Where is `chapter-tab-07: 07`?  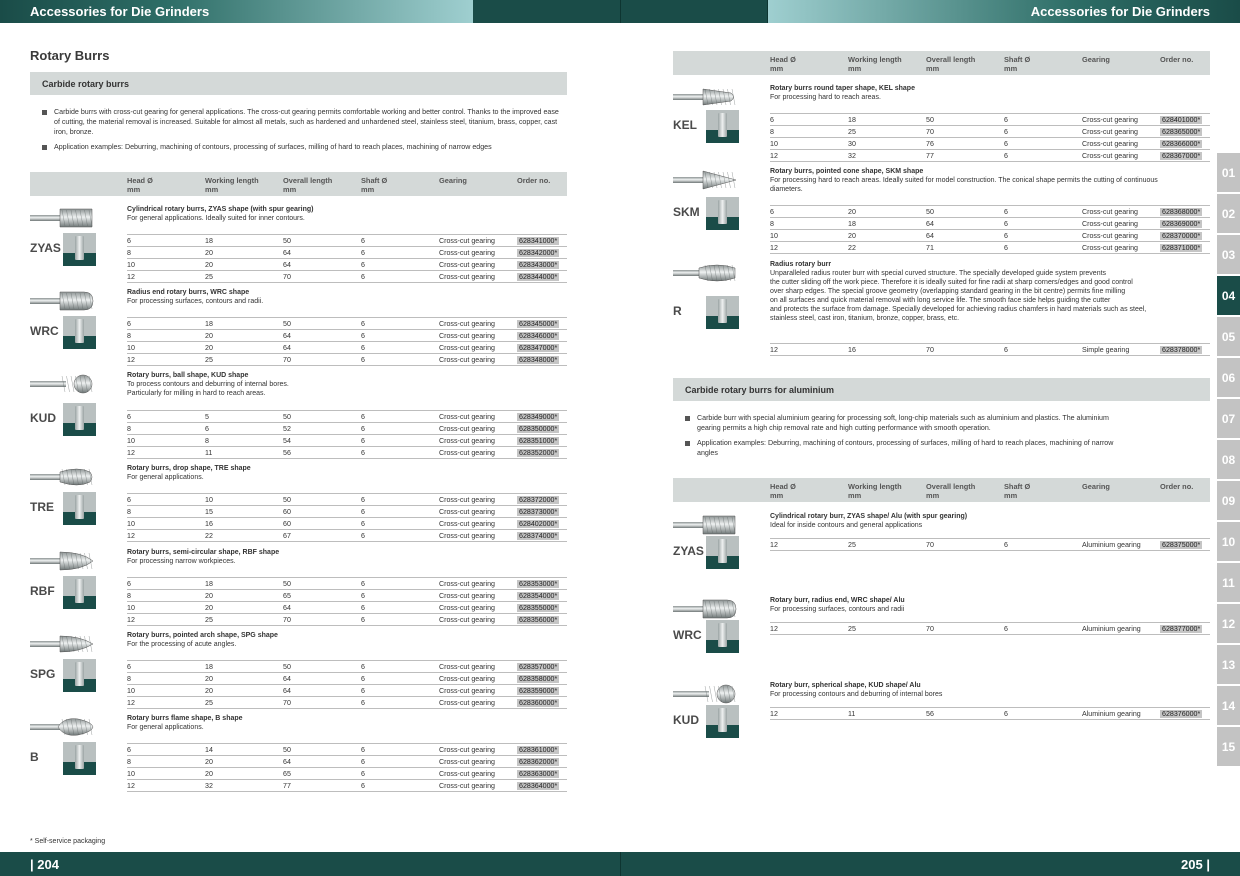
chapter-tab-07: 07 is located at coordinates (1228, 418).